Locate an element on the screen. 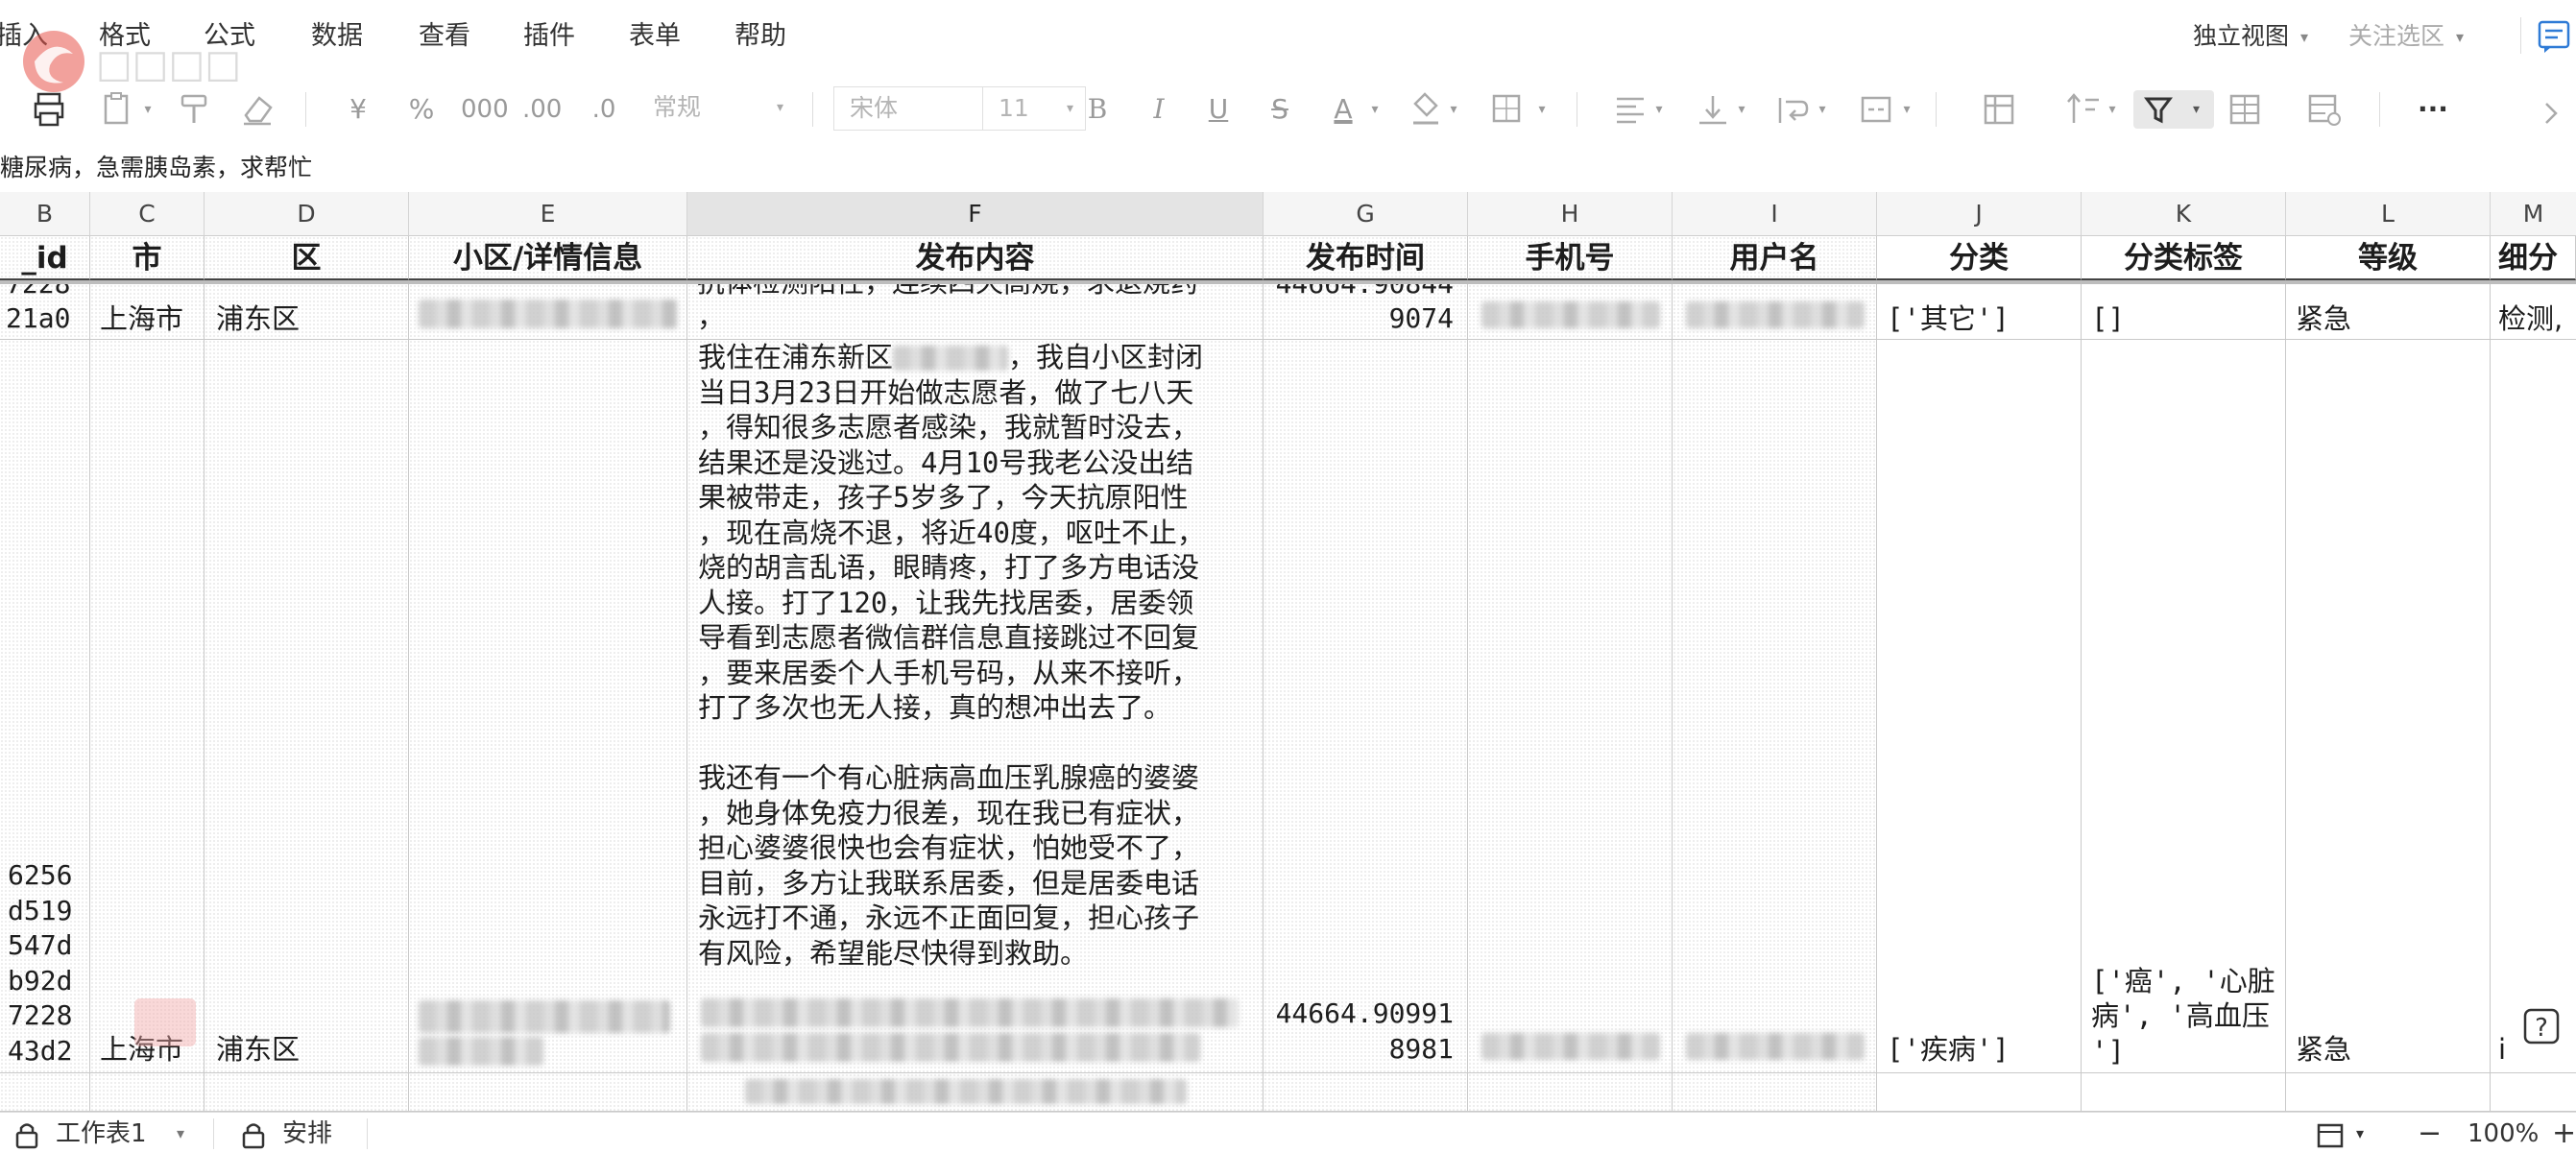  number-format-select: 常规 ▾ is located at coordinates (716, 108).